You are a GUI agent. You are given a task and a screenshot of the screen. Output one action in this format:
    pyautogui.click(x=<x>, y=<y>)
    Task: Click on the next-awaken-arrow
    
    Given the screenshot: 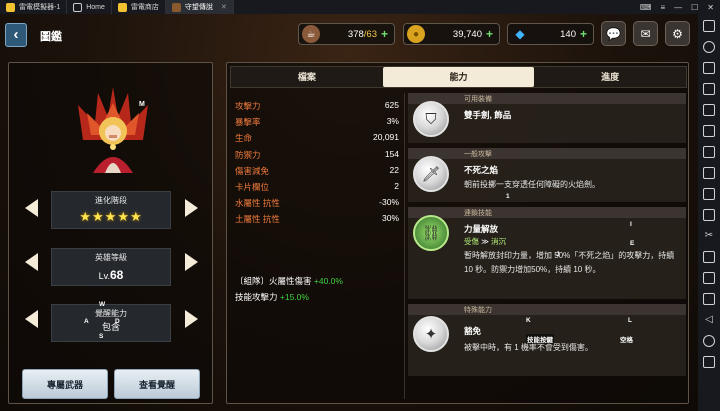 What is the action you would take?
    pyautogui.click(x=191, y=319)
    